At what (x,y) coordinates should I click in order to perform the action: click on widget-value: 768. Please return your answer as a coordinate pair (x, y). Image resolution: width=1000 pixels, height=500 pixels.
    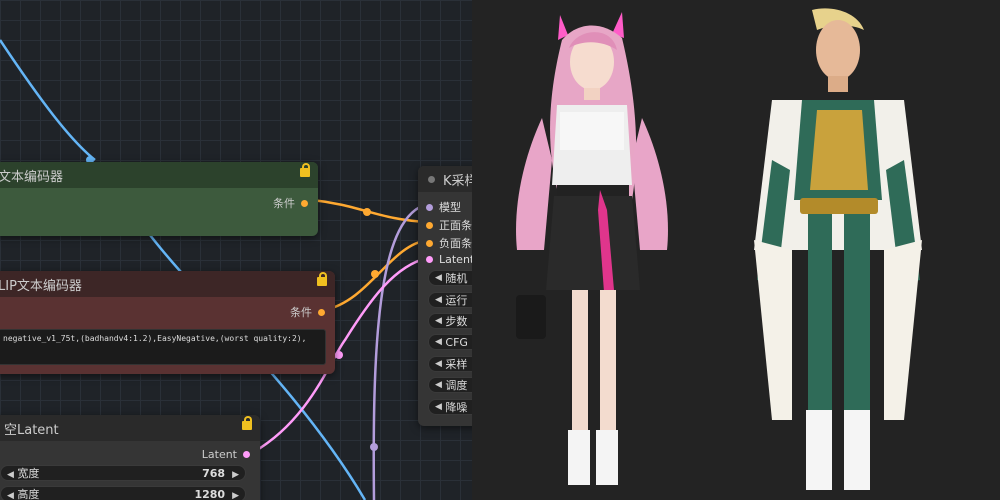
    Looking at the image, I should click on (214, 473).